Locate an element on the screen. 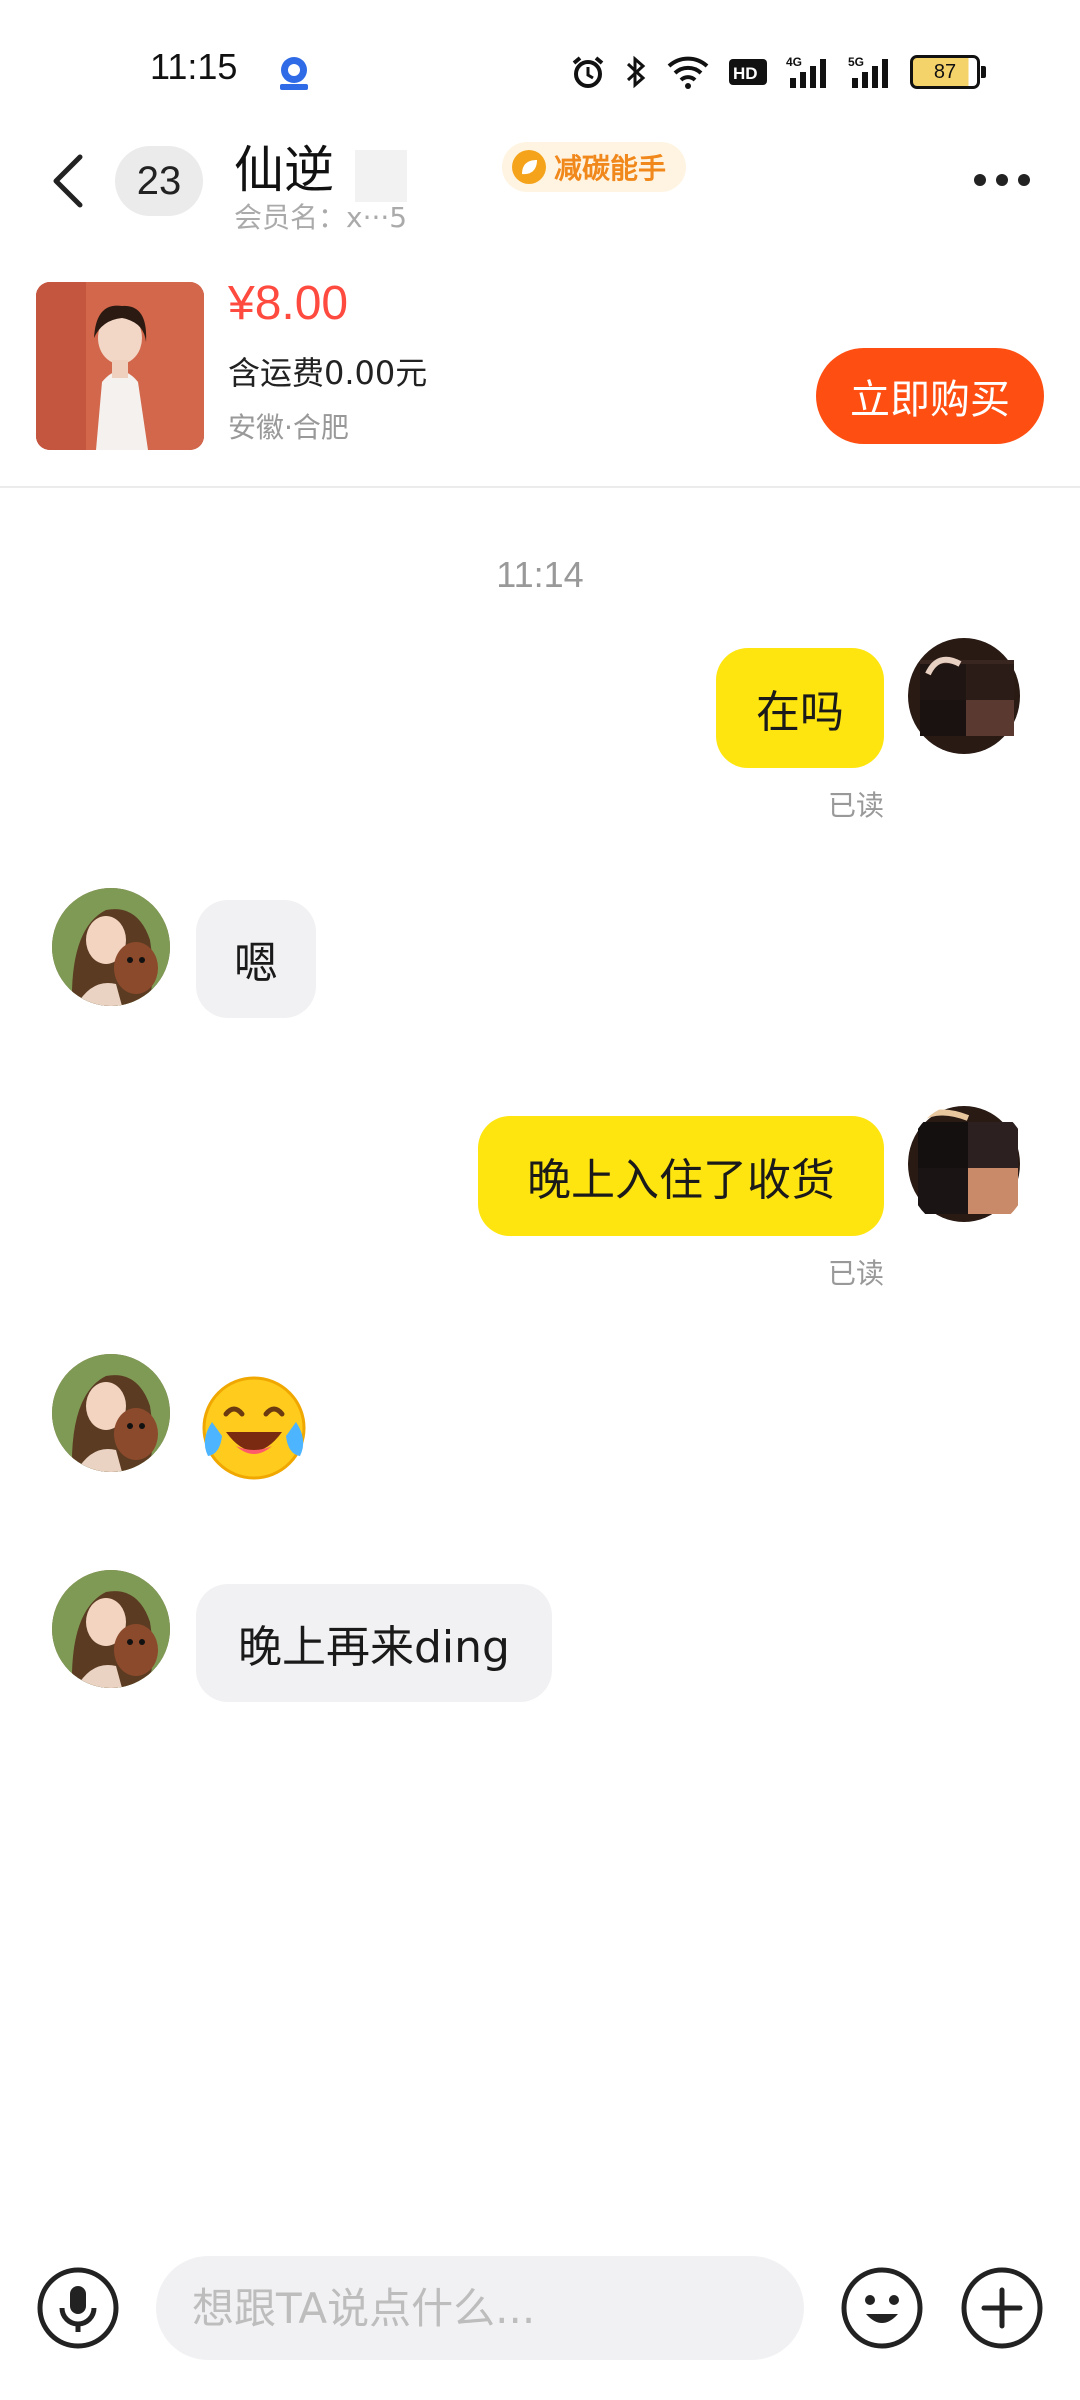  svg-text: HD is located at coordinates (745, 73).